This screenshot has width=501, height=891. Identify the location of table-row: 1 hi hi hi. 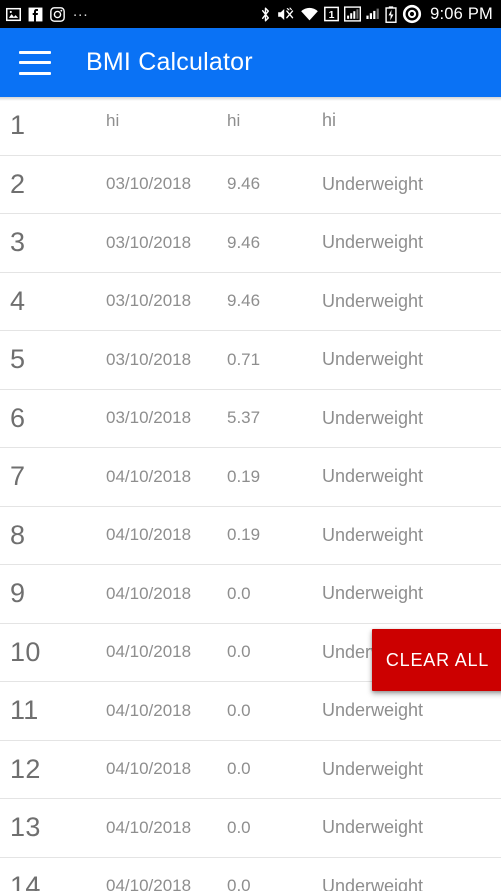
(250, 126).